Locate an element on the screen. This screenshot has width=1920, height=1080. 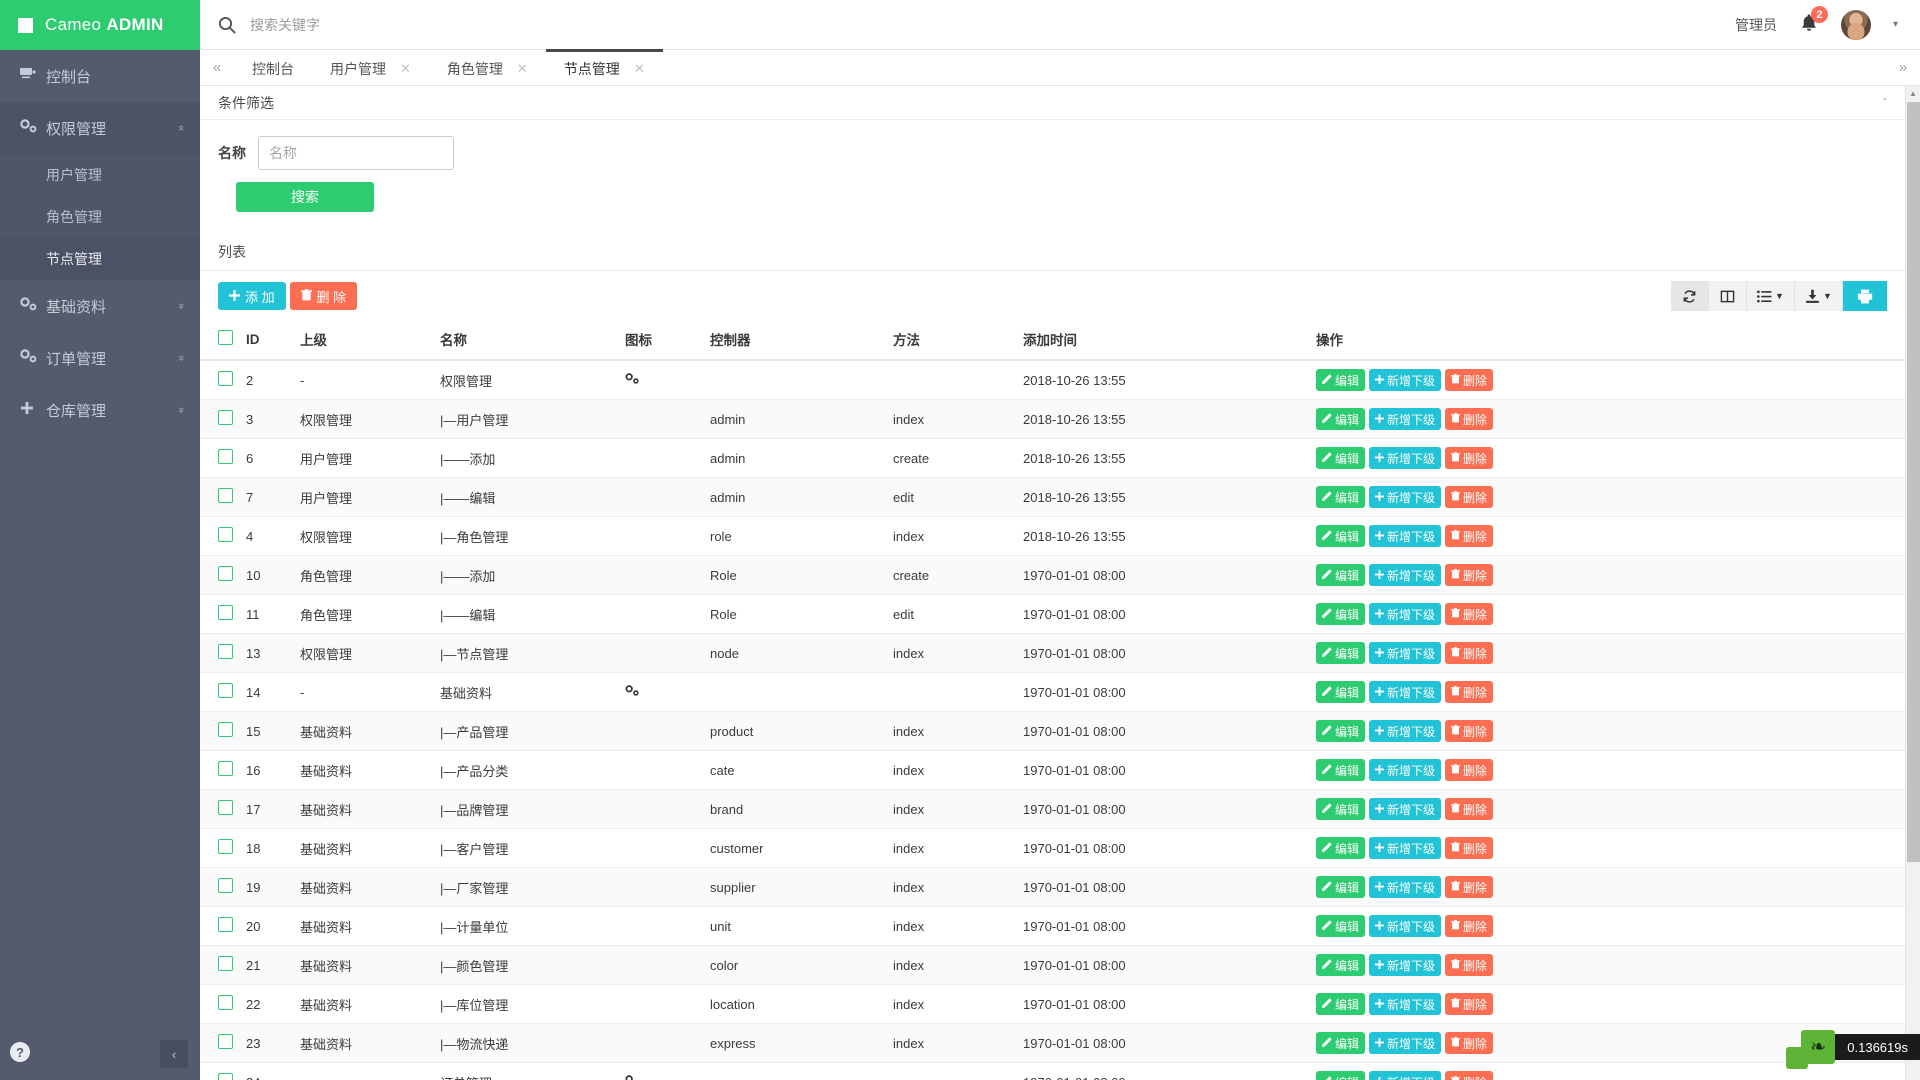
debug-timer-widget: ❧ 0.136619s is located at coordinates (1853, 1049).